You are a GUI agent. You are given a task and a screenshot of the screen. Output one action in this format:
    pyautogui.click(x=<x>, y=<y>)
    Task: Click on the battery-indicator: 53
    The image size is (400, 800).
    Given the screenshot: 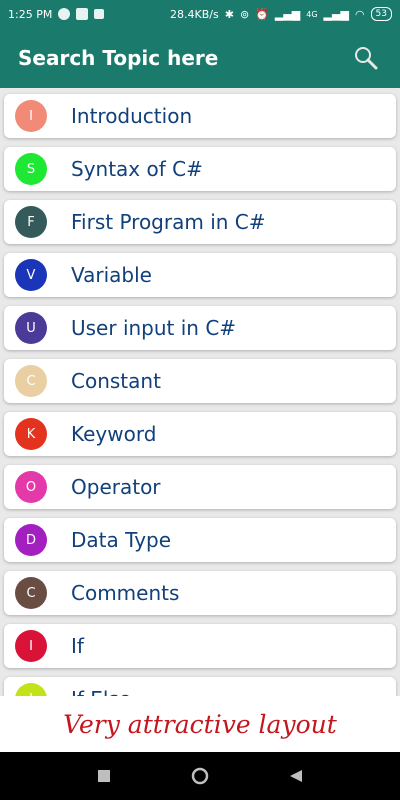 What is the action you would take?
    pyautogui.click(x=381, y=14)
    